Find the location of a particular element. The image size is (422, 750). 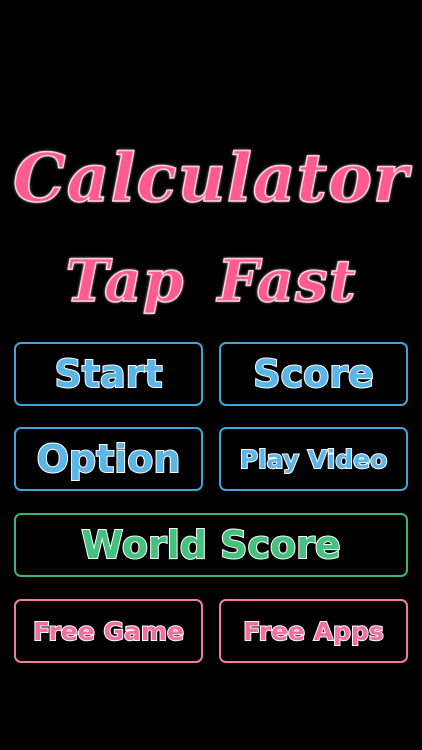

score-button: Score is located at coordinates (313, 374).